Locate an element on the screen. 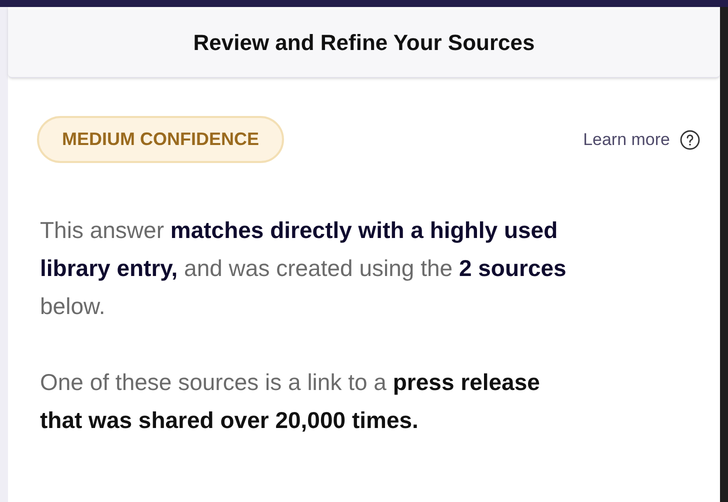 The height and width of the screenshot is (502, 728). confidence-badge: MEDIUM CONFIDENCE is located at coordinates (160, 139).